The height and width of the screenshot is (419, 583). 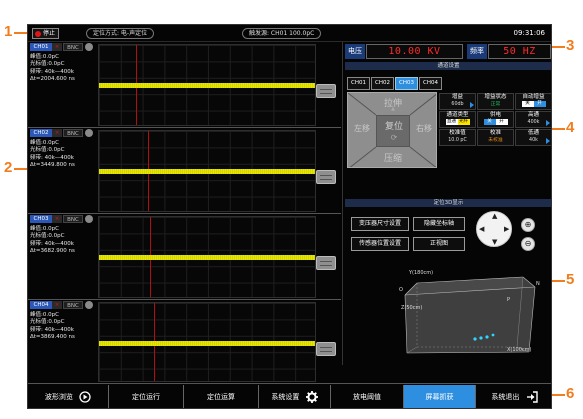 What do you see at coordinates (412, 308) in the screenshot?
I see `z-axis-label: Z(50cm)` at bounding box center [412, 308].